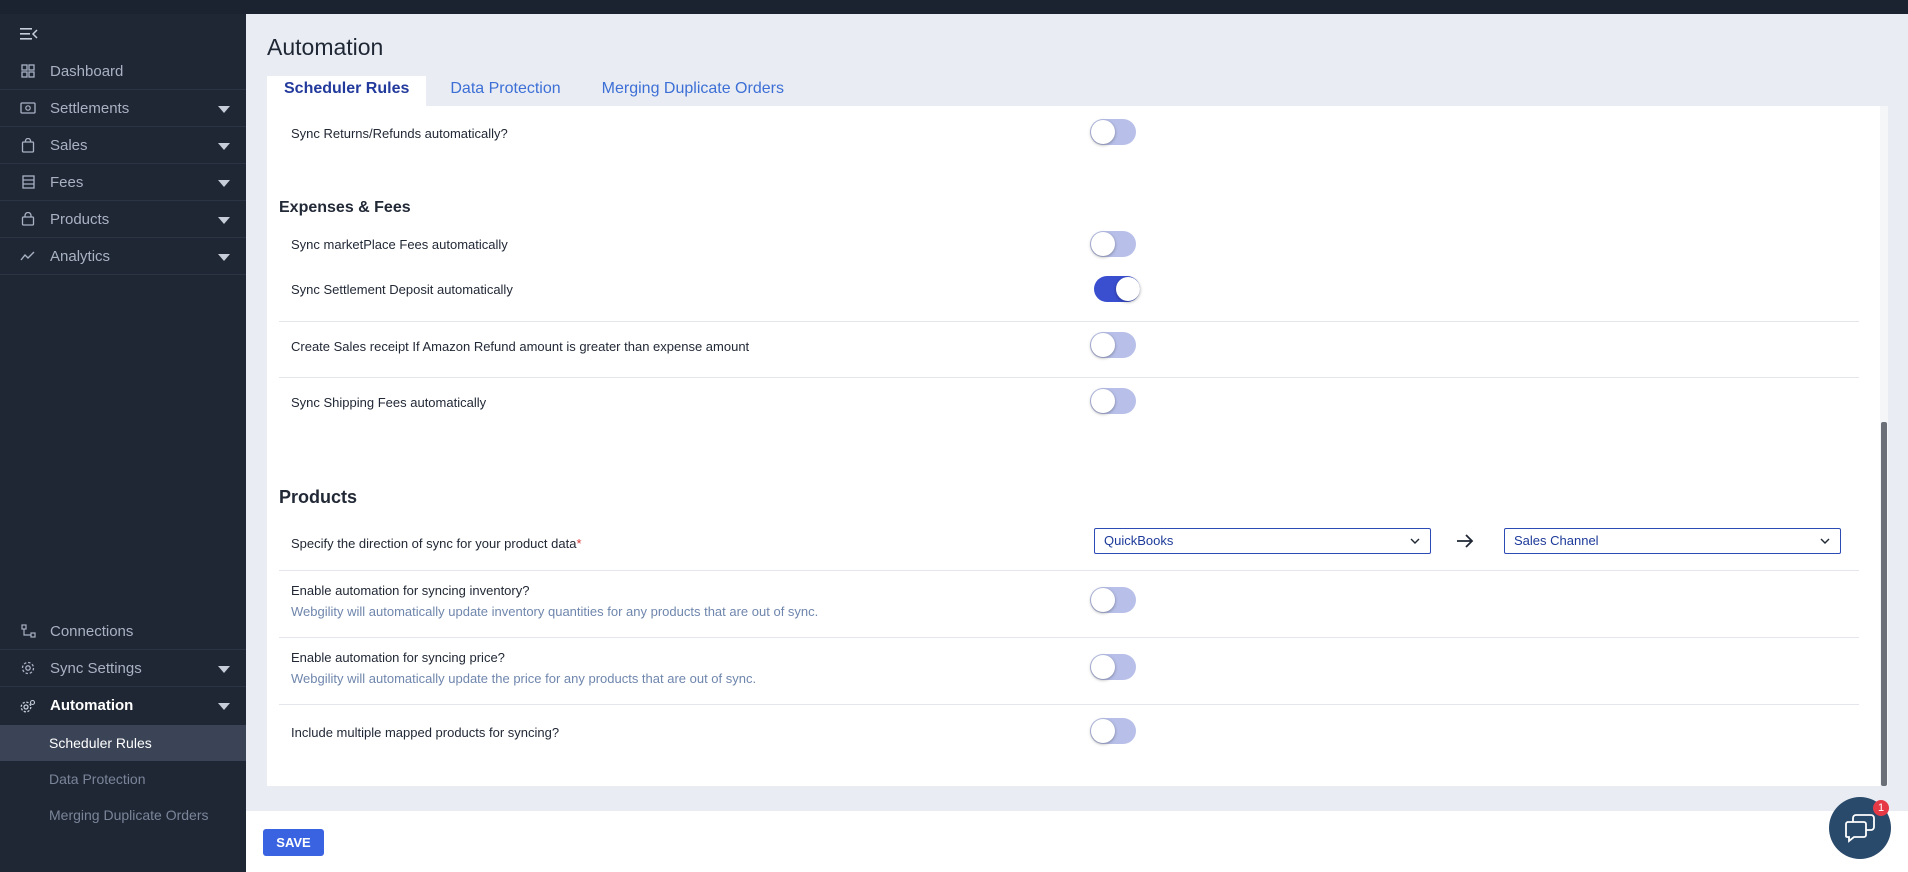  I want to click on setting-label: Sync marketPlace Fees automatically, so click(399, 244).